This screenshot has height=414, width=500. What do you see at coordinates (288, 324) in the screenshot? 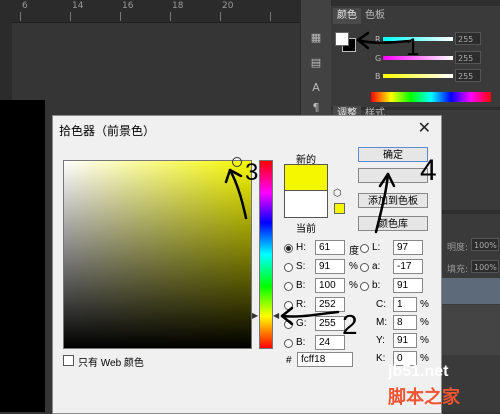
I see `green-radio` at bounding box center [288, 324].